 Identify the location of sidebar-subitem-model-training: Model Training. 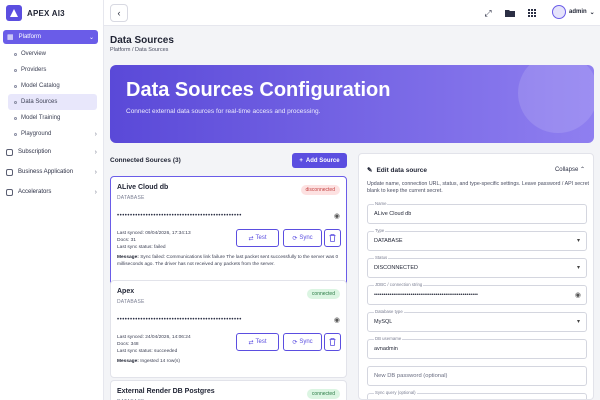
(48, 118).